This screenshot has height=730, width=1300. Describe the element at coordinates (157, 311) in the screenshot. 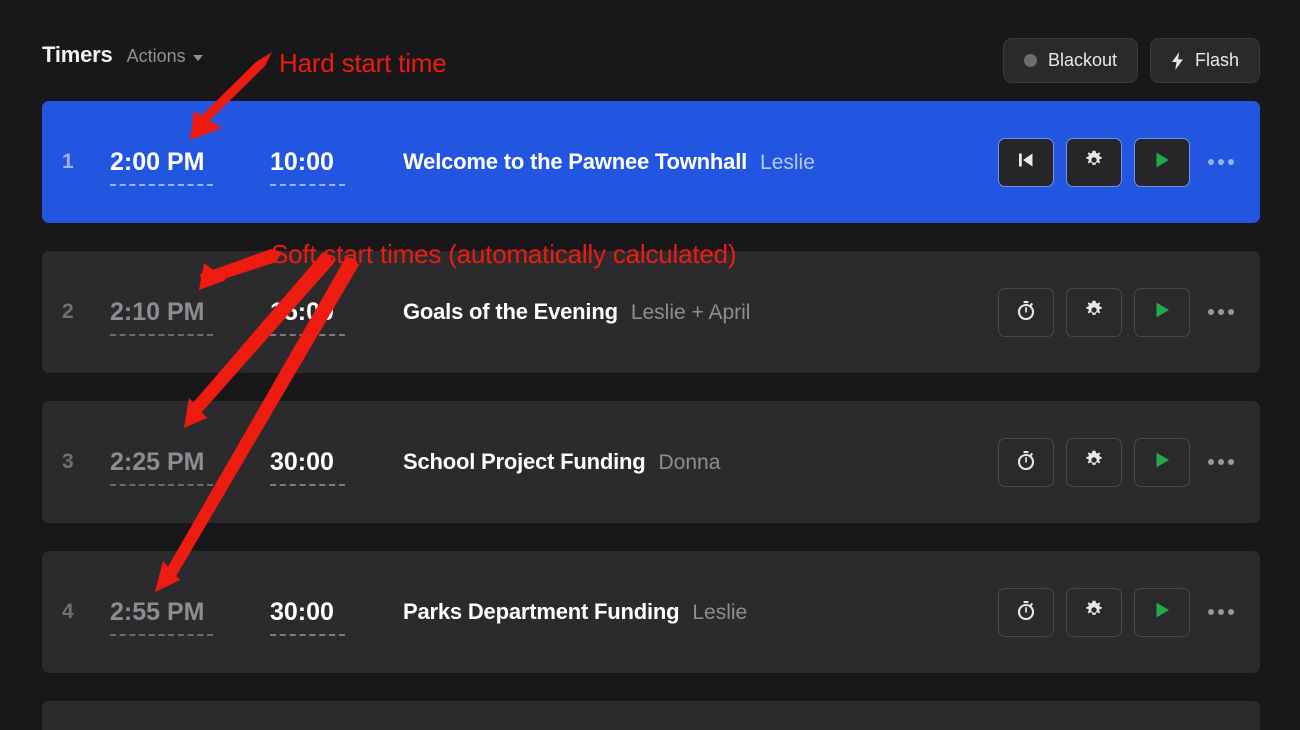

I see `cue-start-time-value: 2:10 PM` at that location.